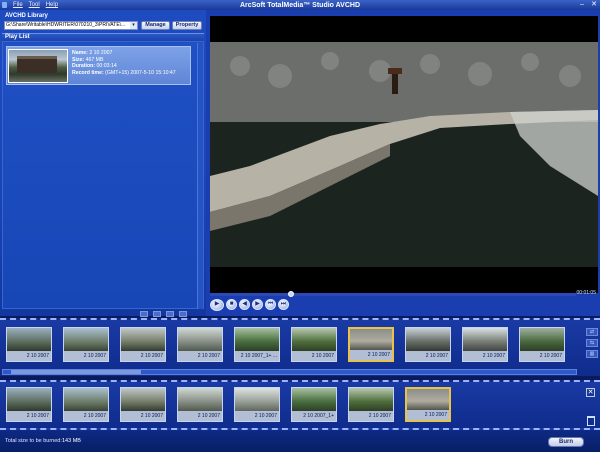  I want to click on name-label: Name:, so click(80, 53).